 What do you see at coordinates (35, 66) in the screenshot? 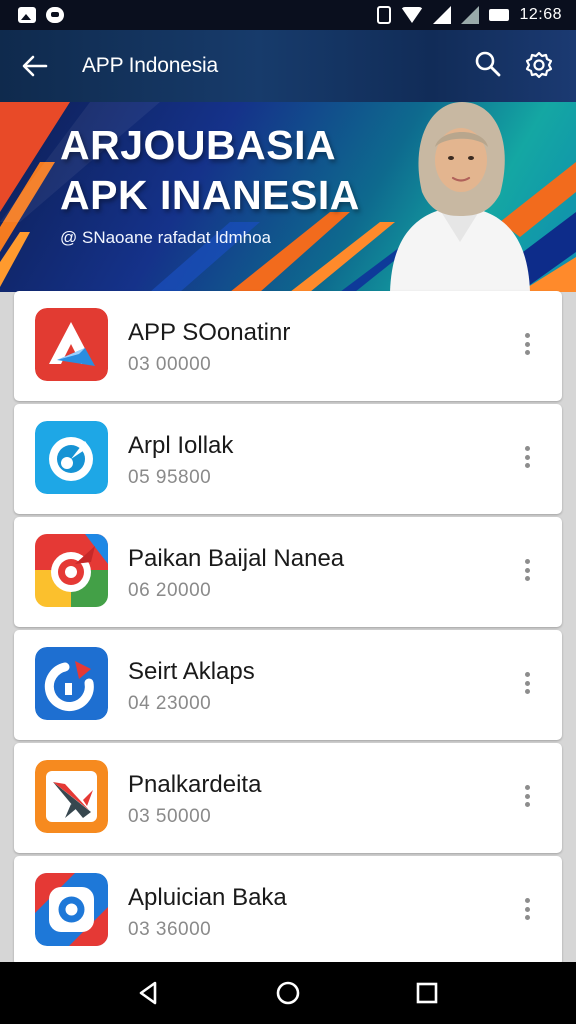
I see `back-arrow-icon` at bounding box center [35, 66].